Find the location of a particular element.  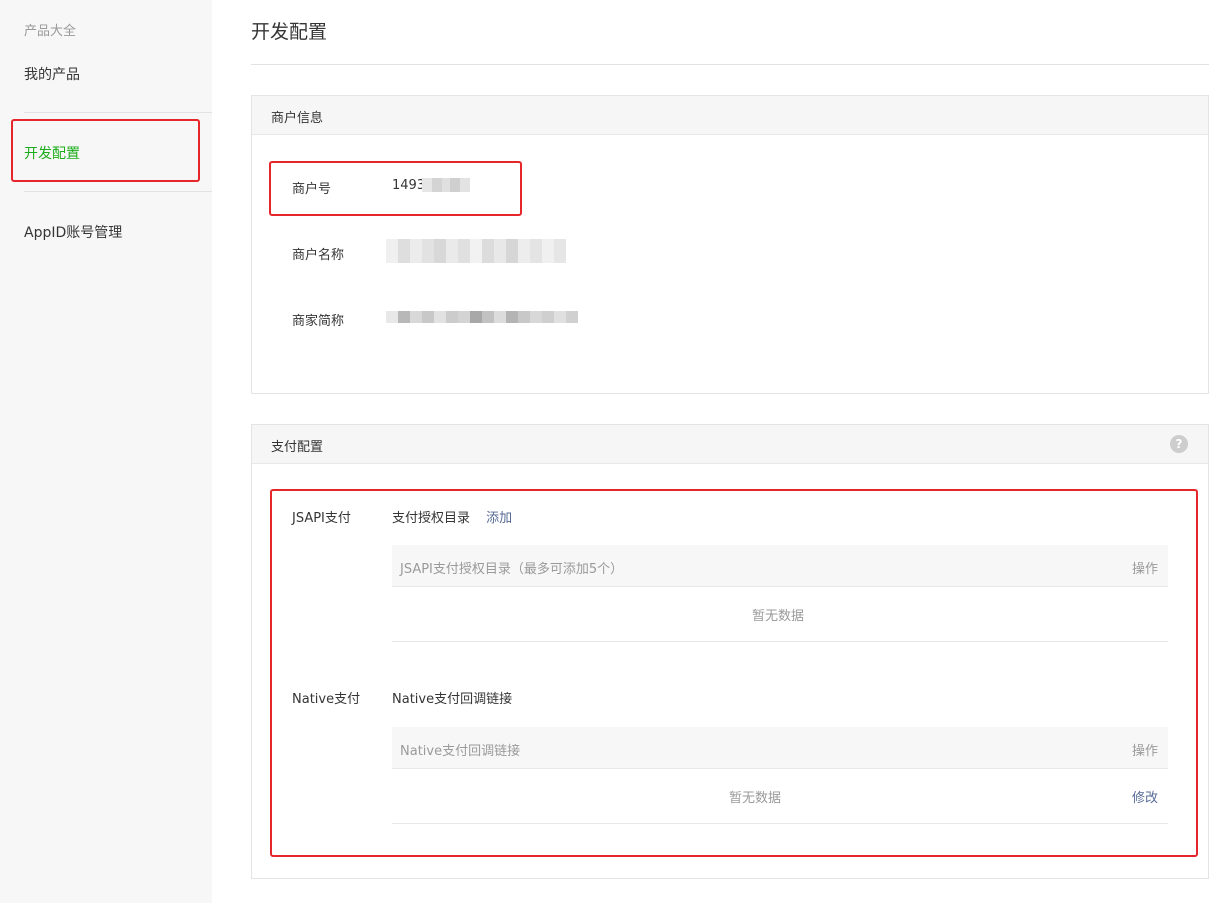

merchant-short-name-label: 商家简称 is located at coordinates (318, 321).